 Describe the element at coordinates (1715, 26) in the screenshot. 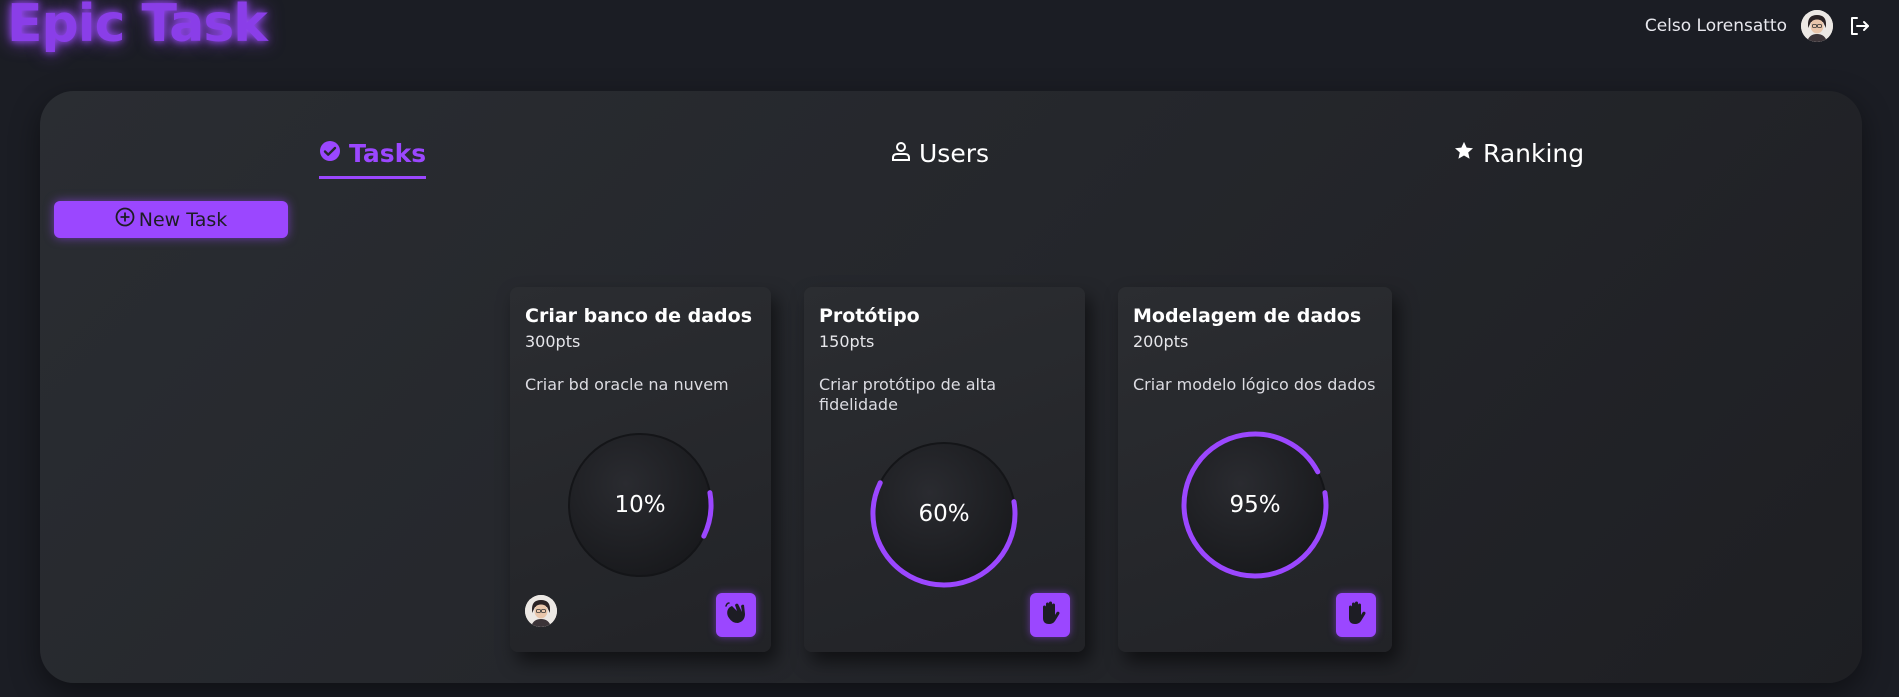

I see `user-name: Celso Lorensatto` at that location.